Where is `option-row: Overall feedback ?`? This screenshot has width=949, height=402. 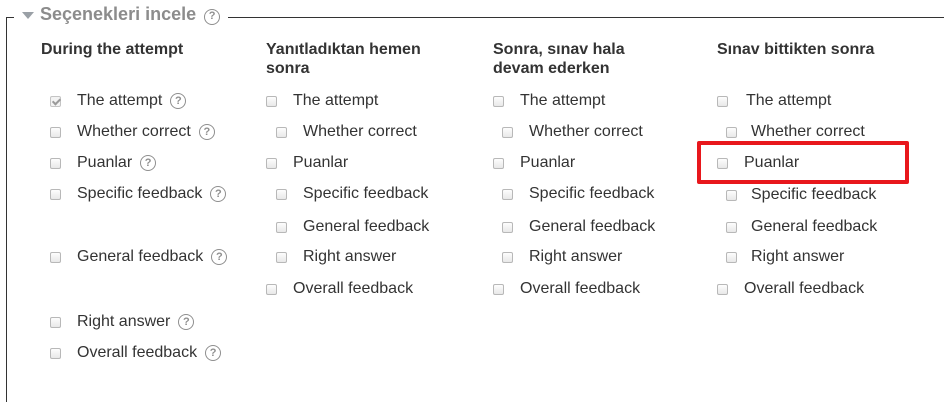
option-row: Overall feedback ? is located at coordinates (136, 353).